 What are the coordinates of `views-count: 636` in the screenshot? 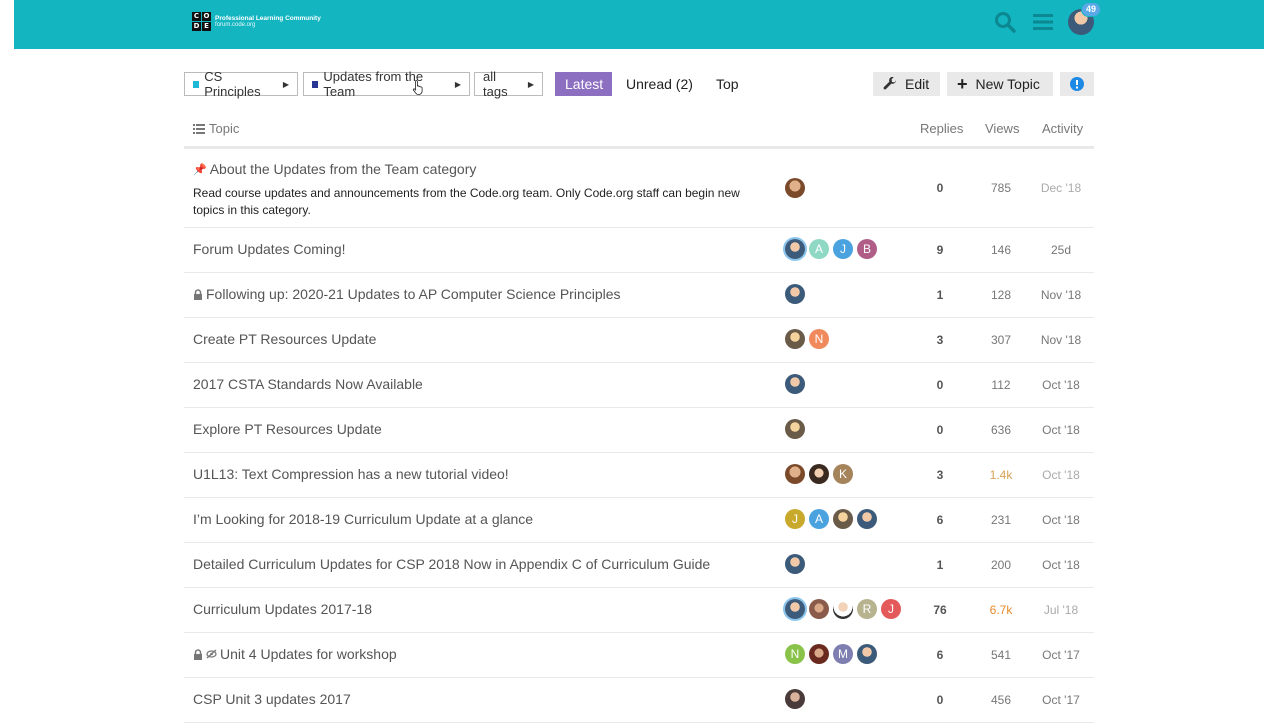 It's located at (1001, 430).